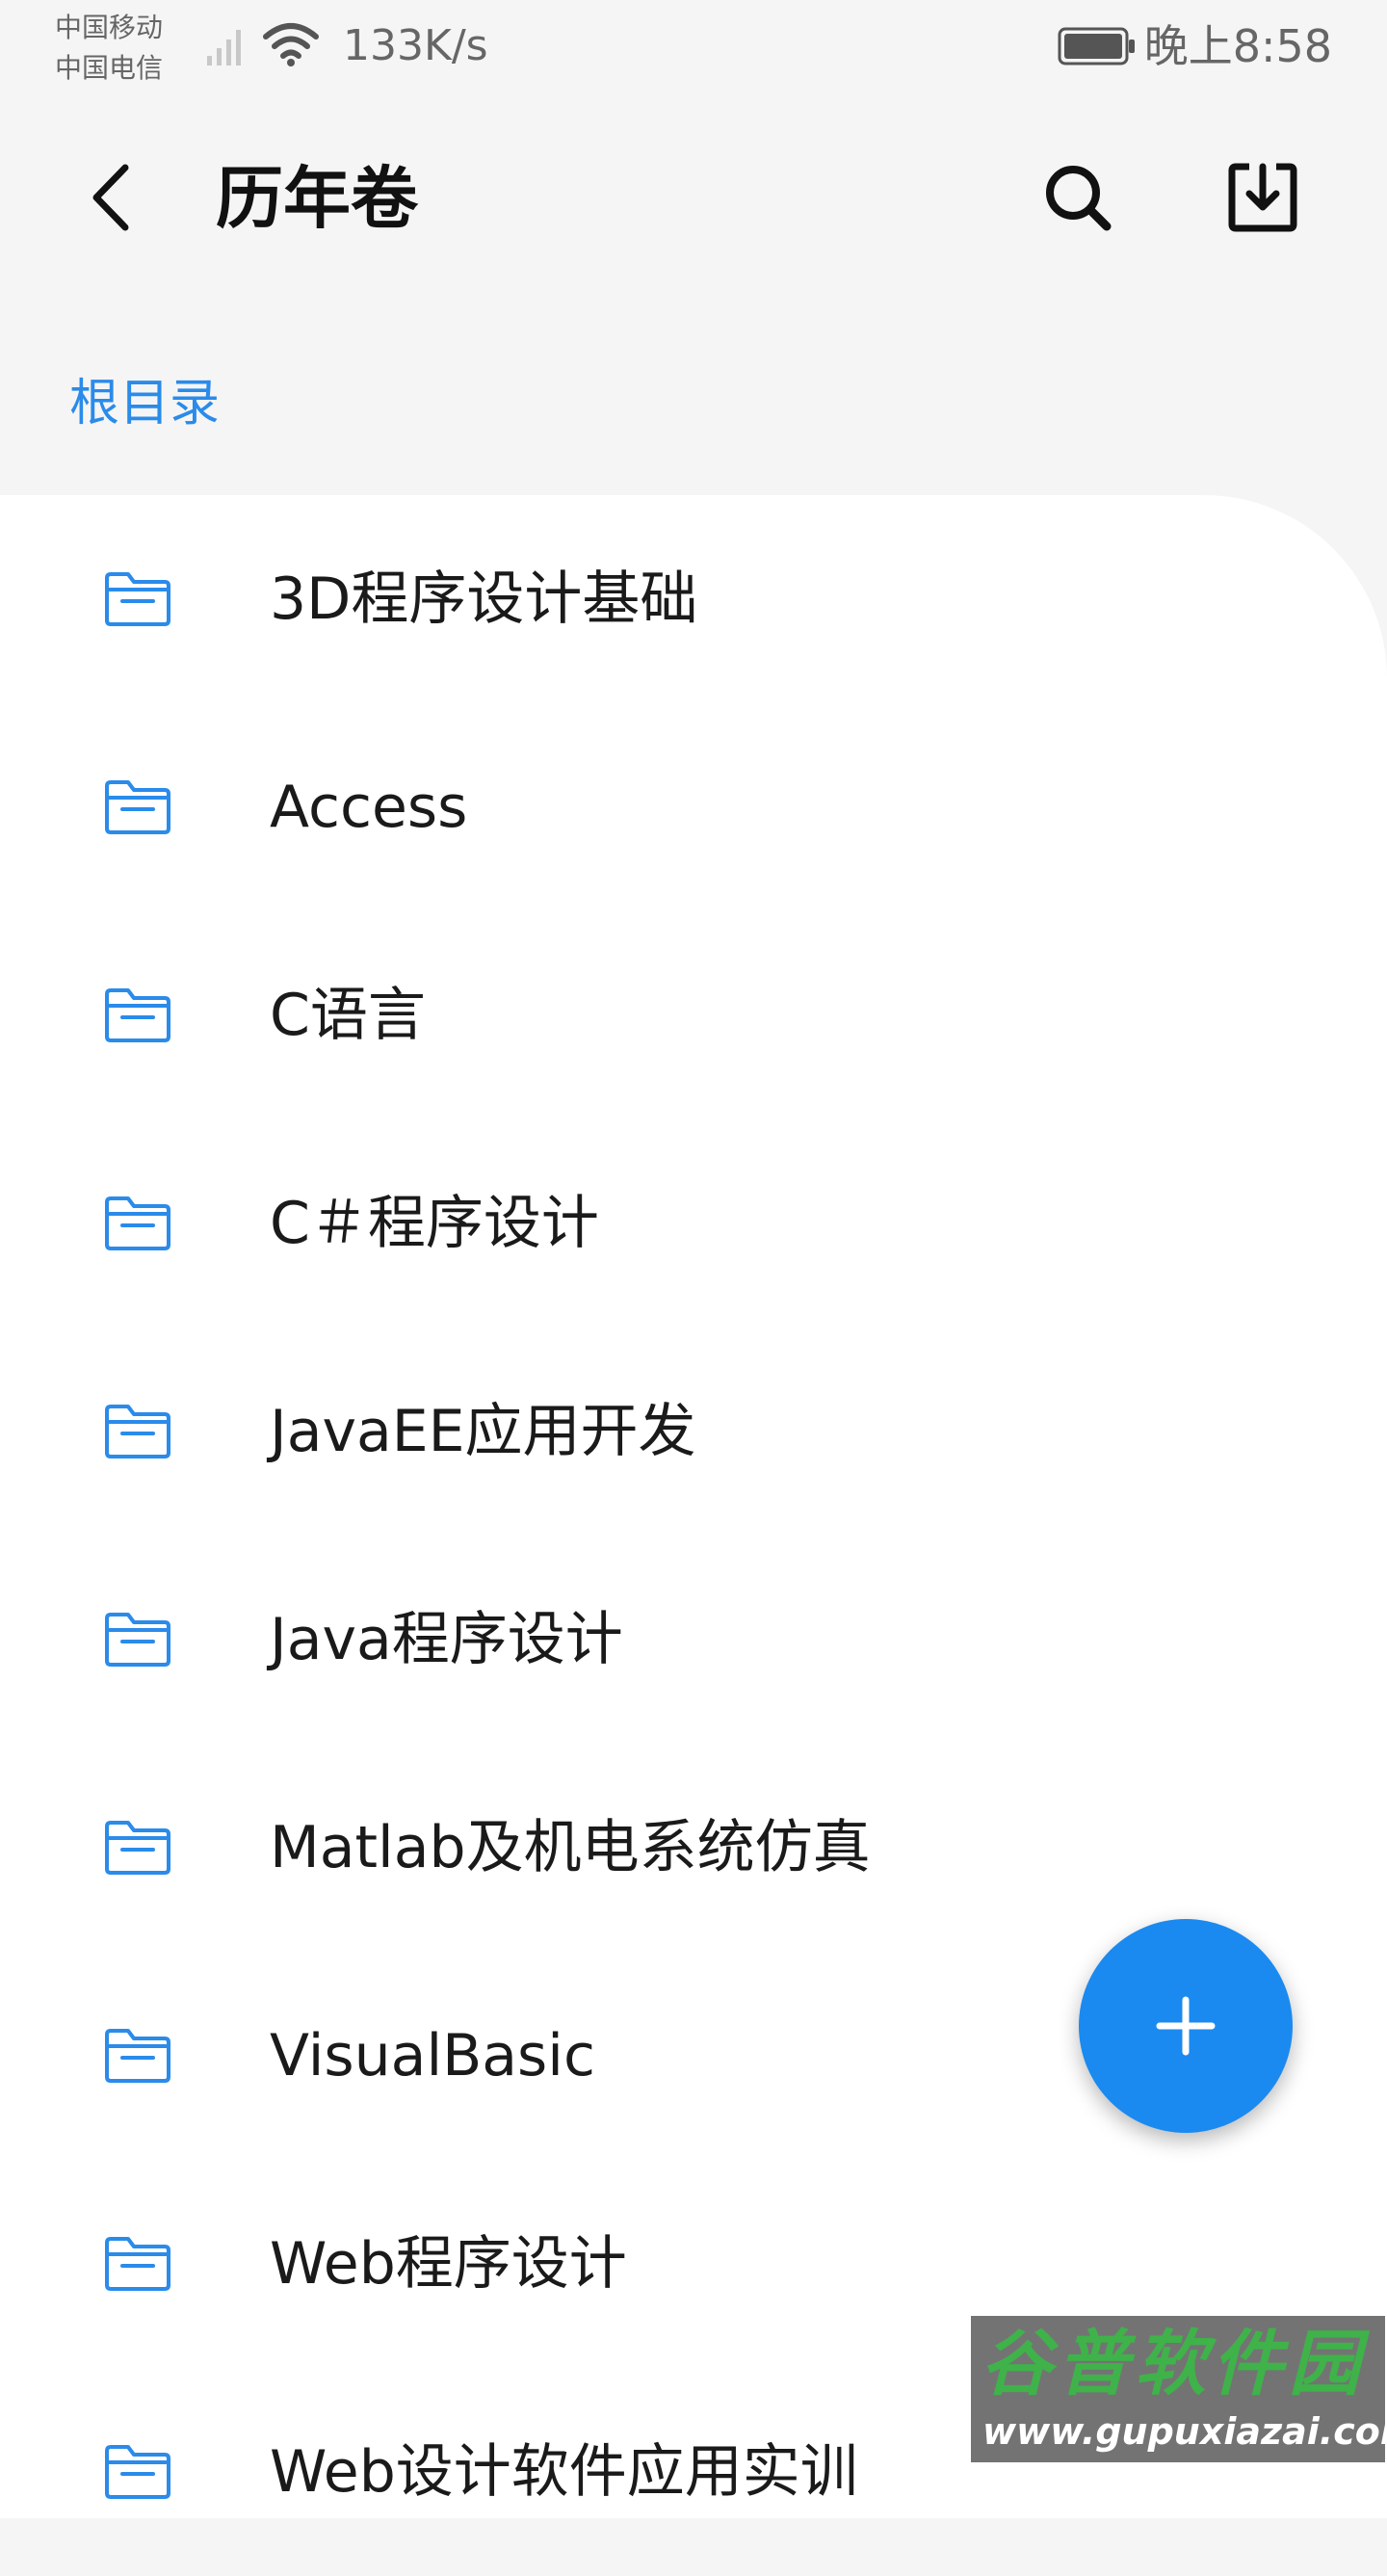 The width and height of the screenshot is (1387, 2576). I want to click on folder-item: C＃程序设计, so click(693, 1223).